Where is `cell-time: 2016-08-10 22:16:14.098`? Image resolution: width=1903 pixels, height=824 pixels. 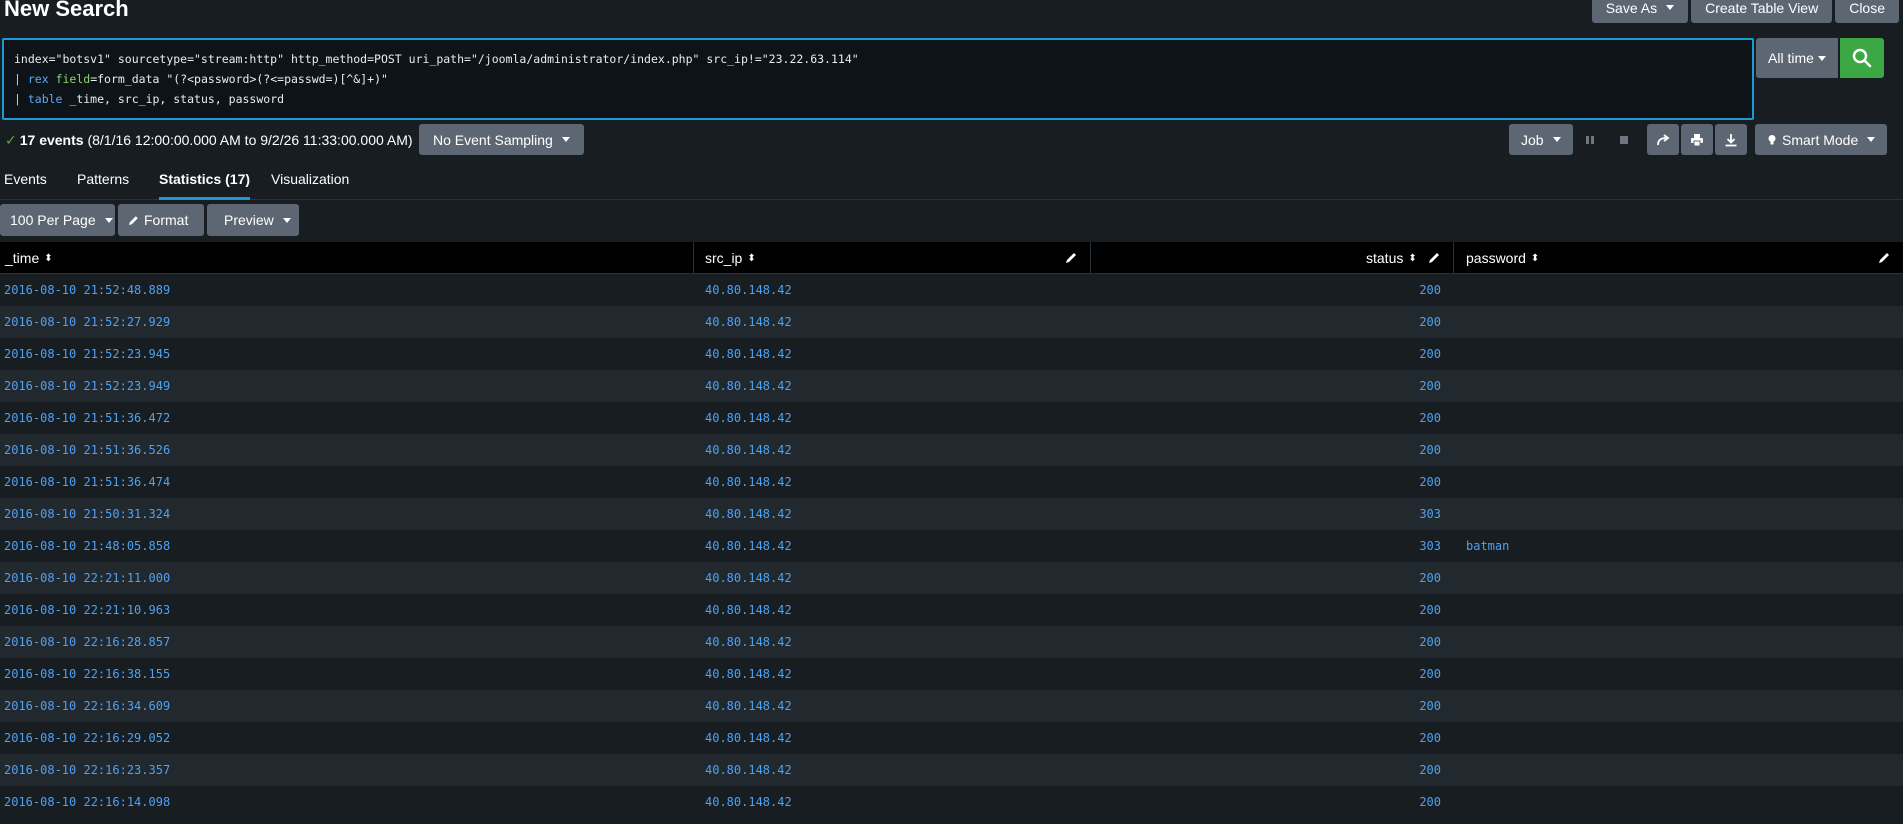
cell-time: 2016-08-10 22:16:14.098 is located at coordinates (87, 802).